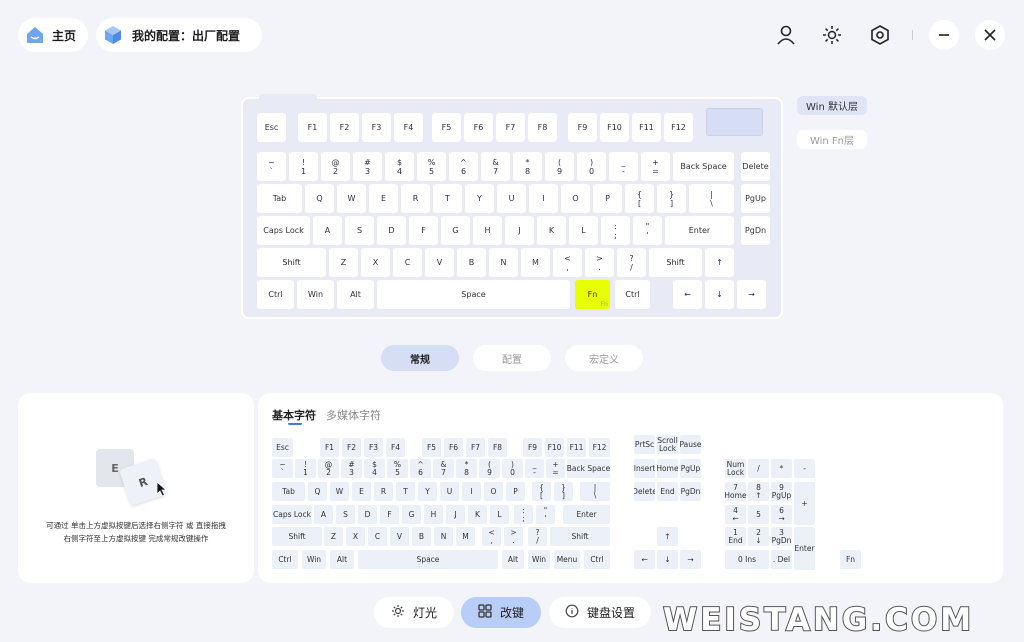 Image resolution: width=1024 pixels, height=642 pixels. What do you see at coordinates (367, 514) in the screenshot?
I see `key: D` at bounding box center [367, 514].